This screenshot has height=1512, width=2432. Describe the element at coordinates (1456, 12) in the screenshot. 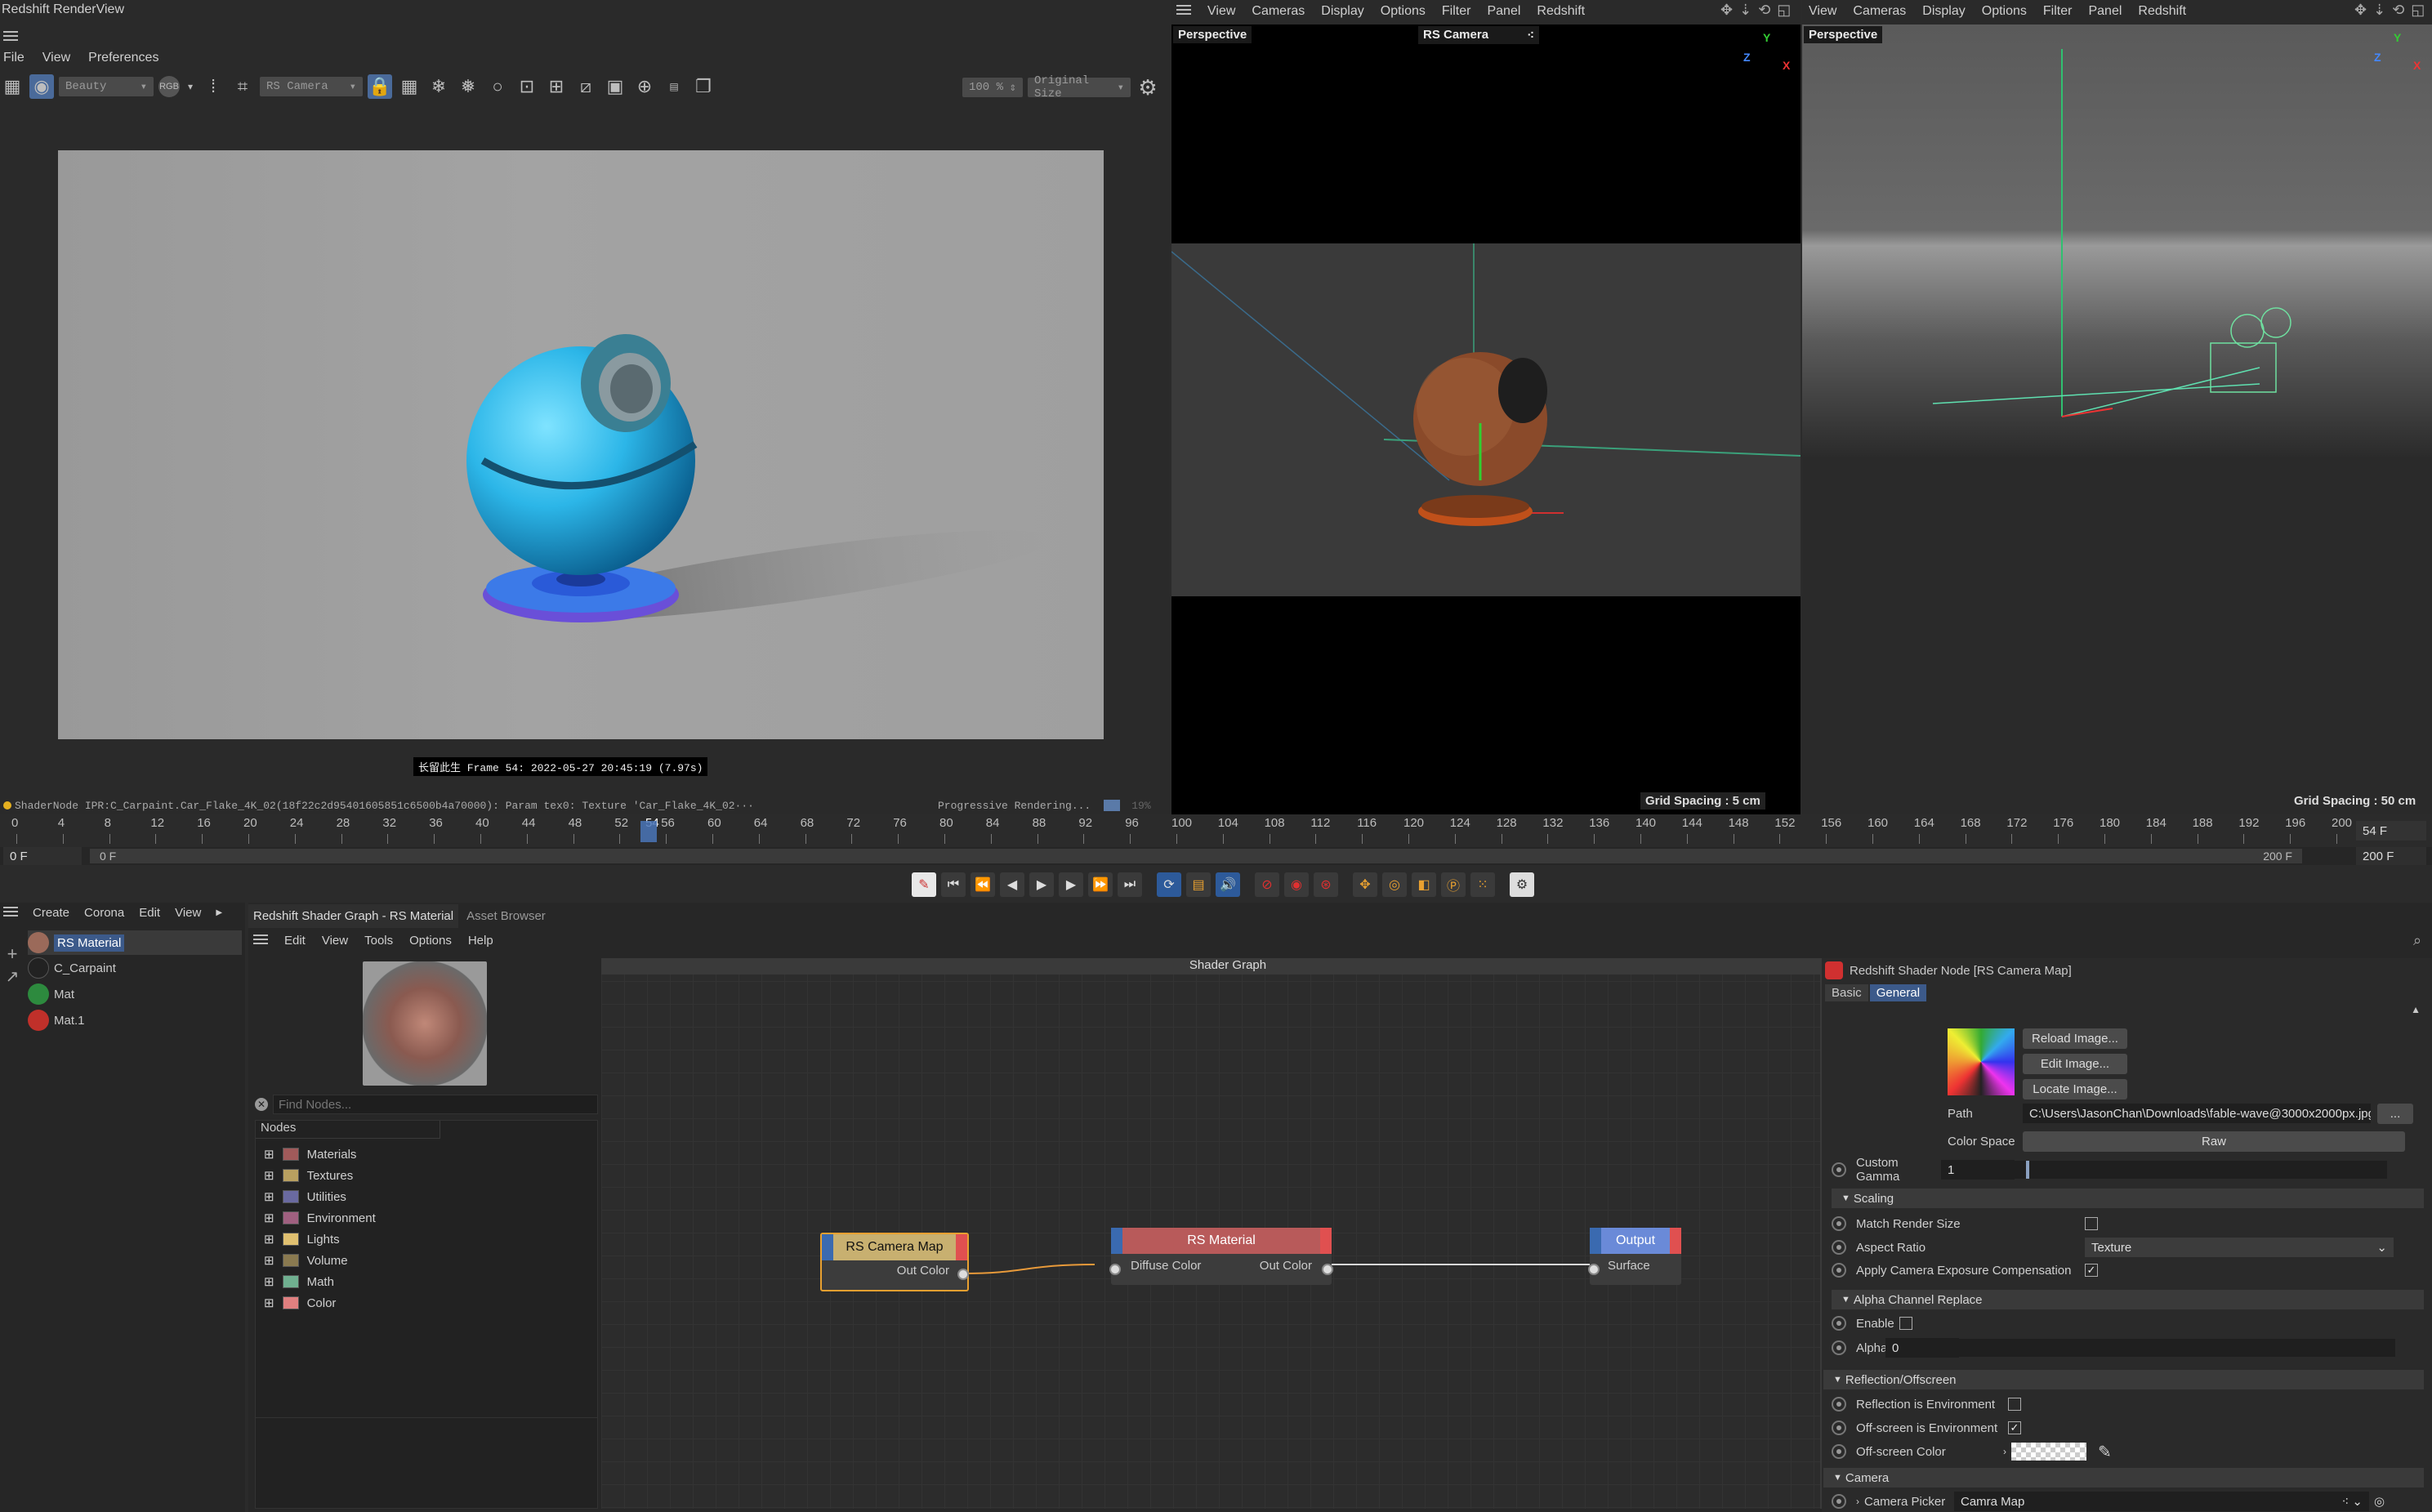

I see `vp1-menu-filter: Filter` at that location.